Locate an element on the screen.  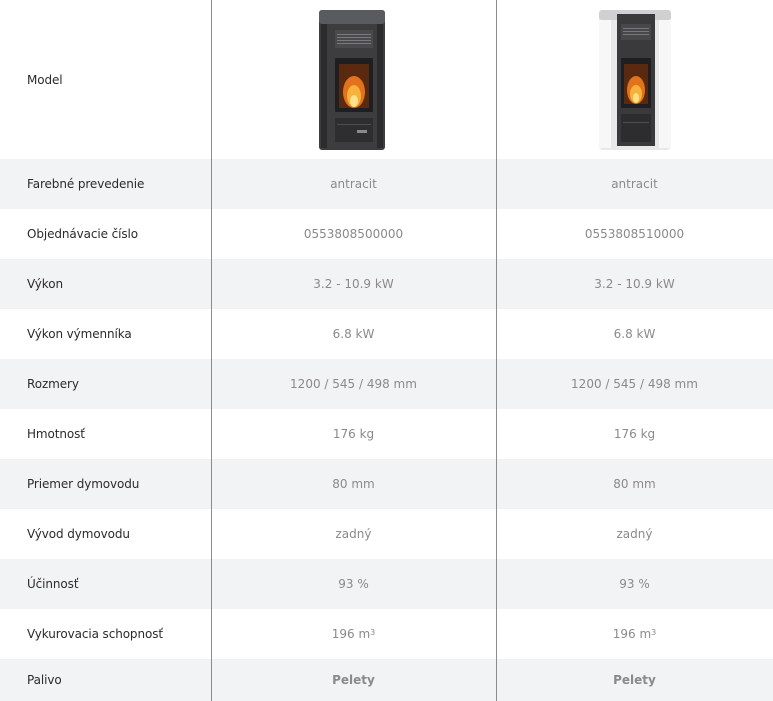
spec-row: Výkon výmenníka 6.8 kW 6.8 kW is located at coordinates (386, 334).